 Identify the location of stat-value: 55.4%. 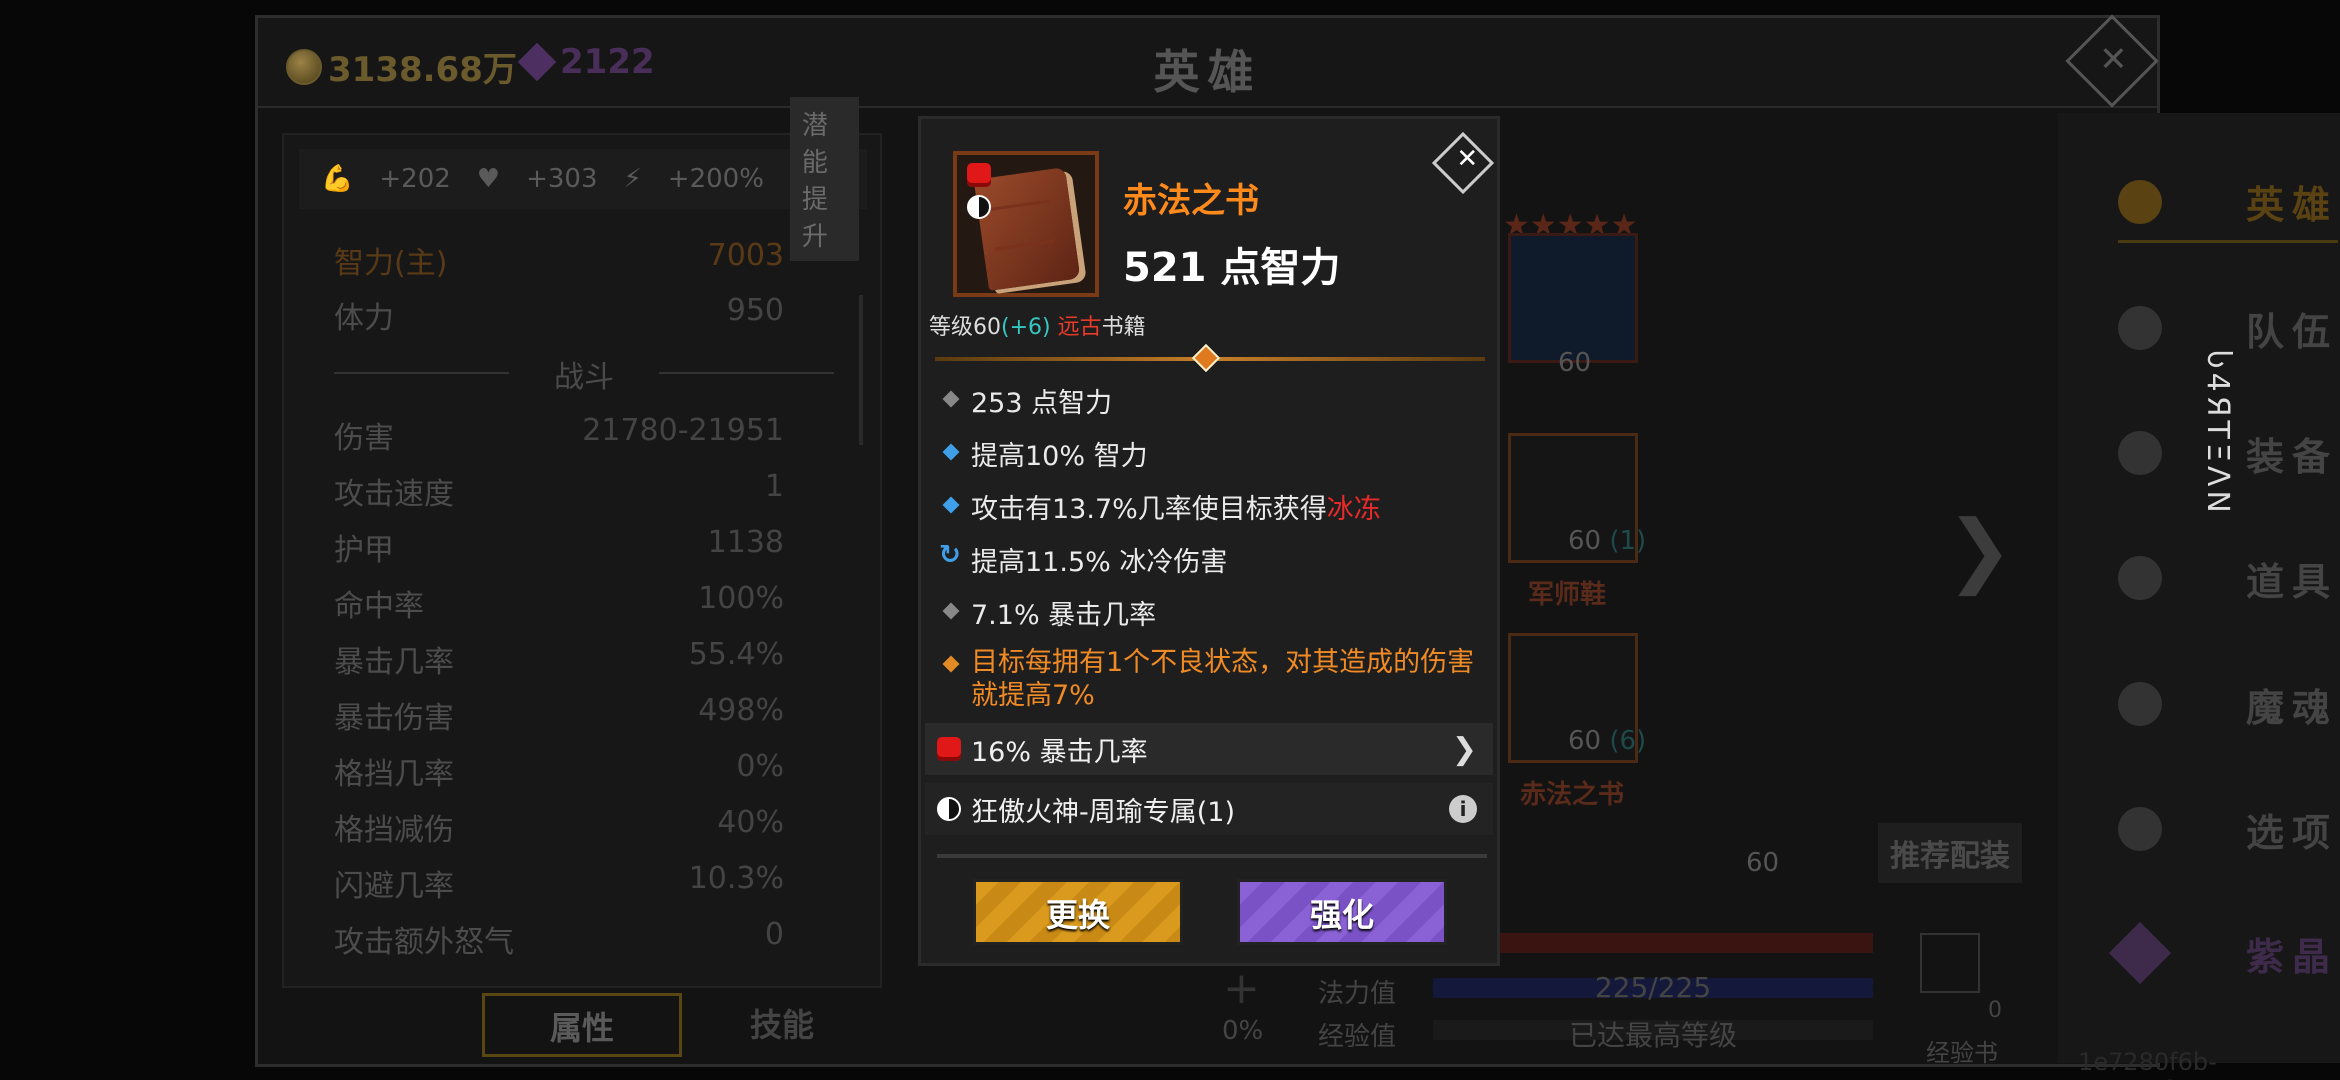
(736, 654).